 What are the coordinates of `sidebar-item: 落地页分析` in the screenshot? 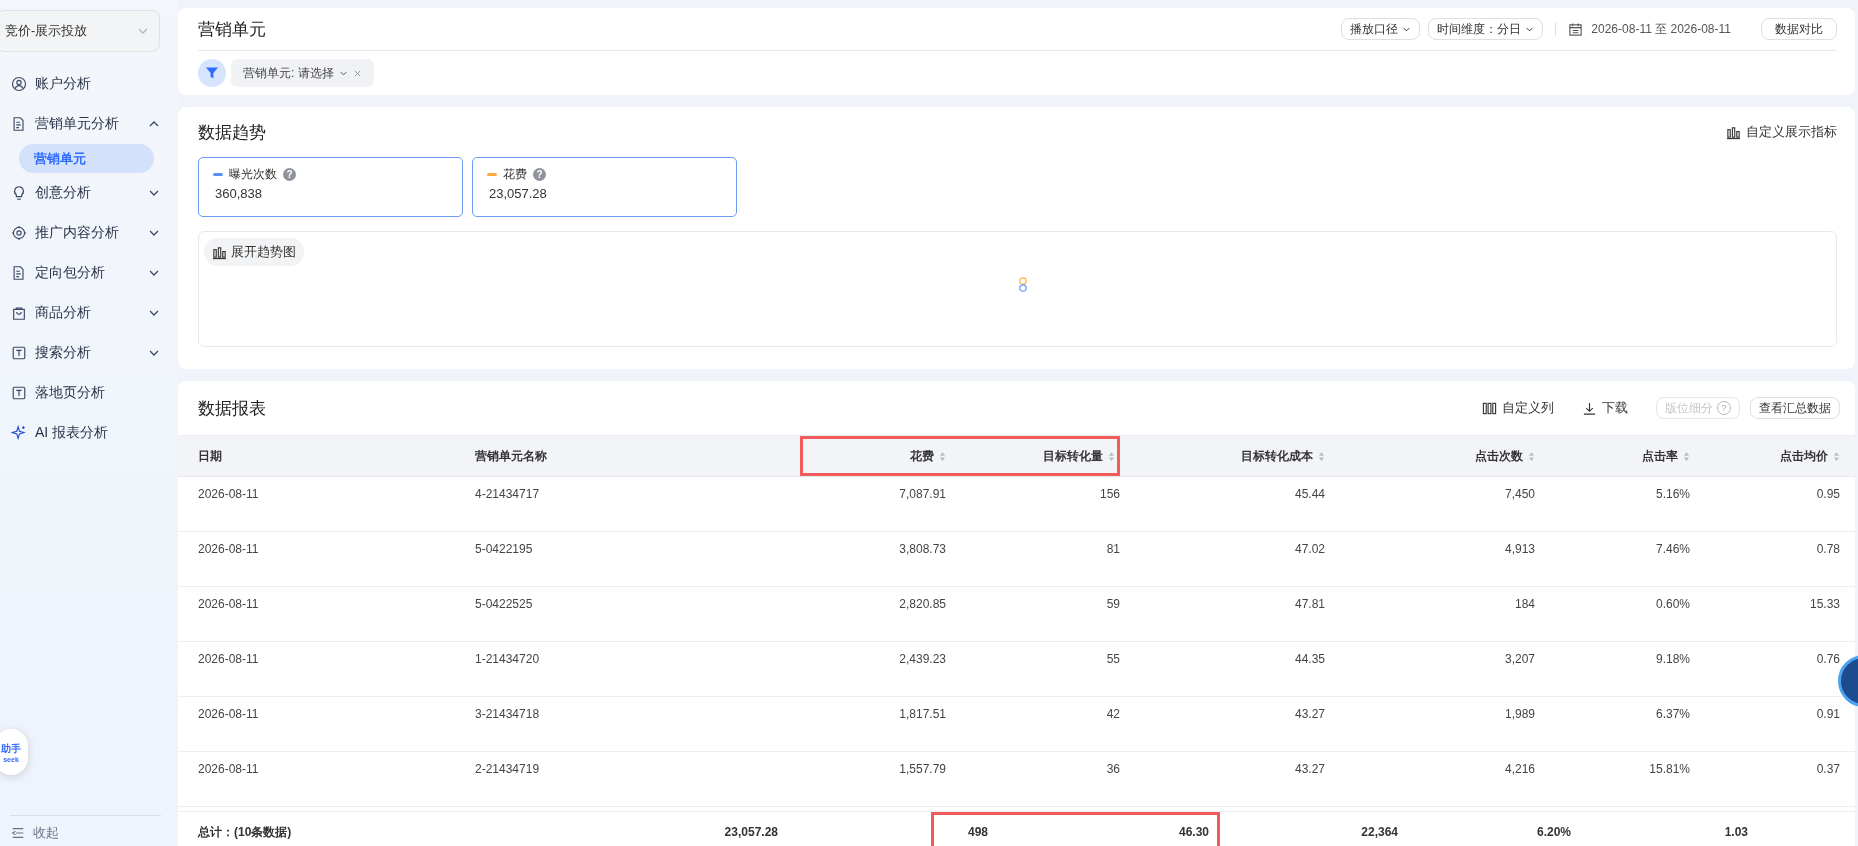 It's located at (89, 393).